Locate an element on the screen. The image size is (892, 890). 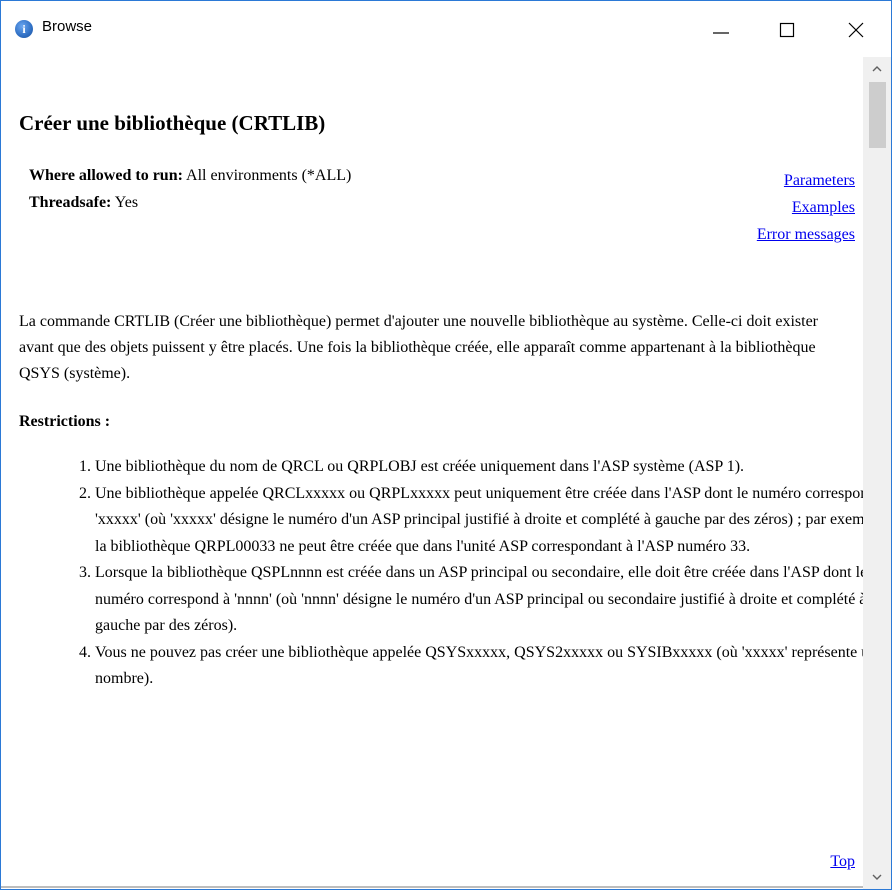
page-title: Créer une bibliothèque (CRTLIB) is located at coordinates (172, 123).